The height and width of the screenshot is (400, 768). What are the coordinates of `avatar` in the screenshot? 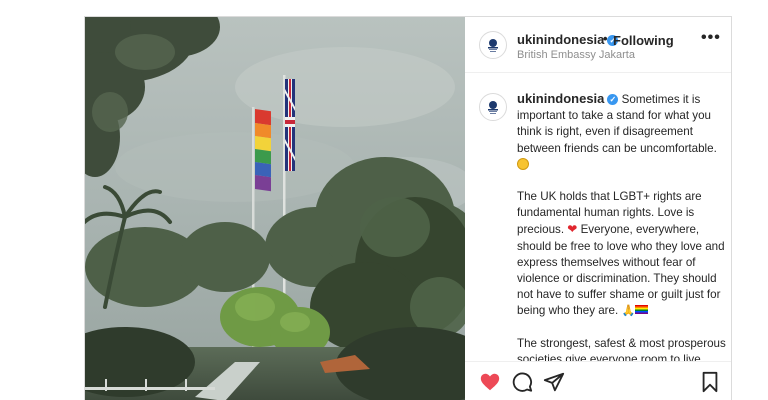 It's located at (493, 45).